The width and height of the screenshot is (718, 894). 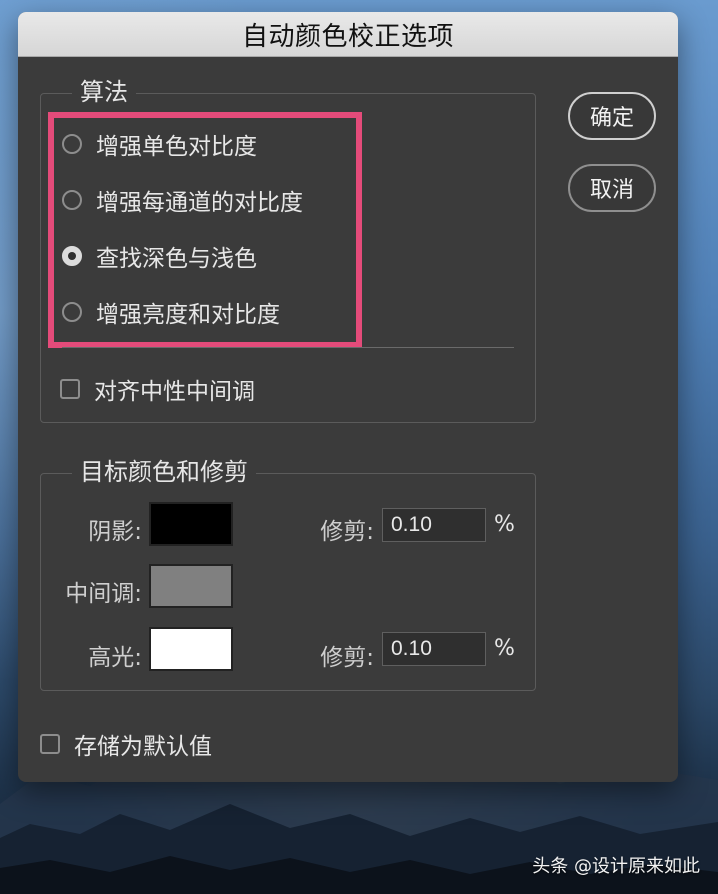 I want to click on algorithm-option-label: 增强每通道的对比度, so click(x=199, y=203).